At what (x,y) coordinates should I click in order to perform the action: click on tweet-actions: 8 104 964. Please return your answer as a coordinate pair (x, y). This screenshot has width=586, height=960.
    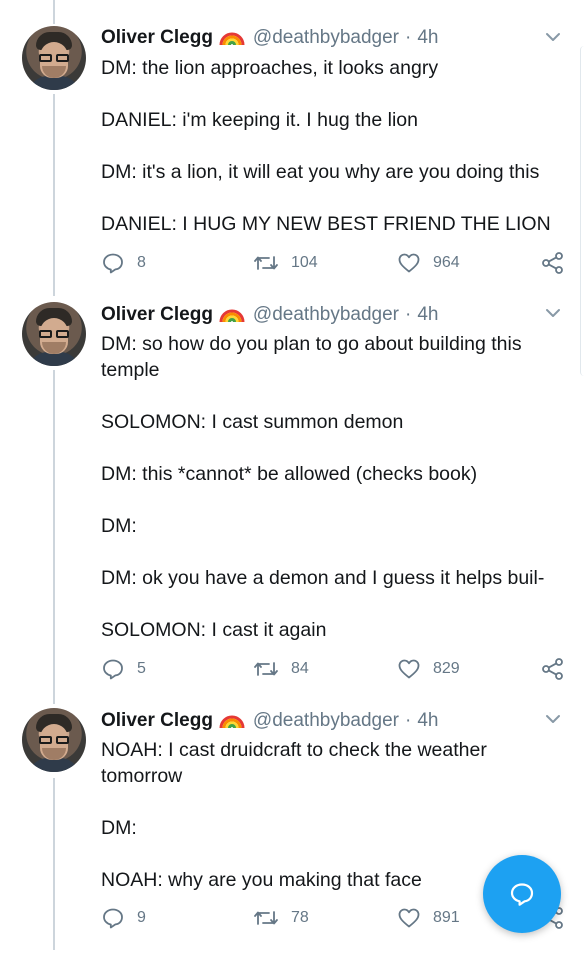
    Looking at the image, I should click on (336, 263).